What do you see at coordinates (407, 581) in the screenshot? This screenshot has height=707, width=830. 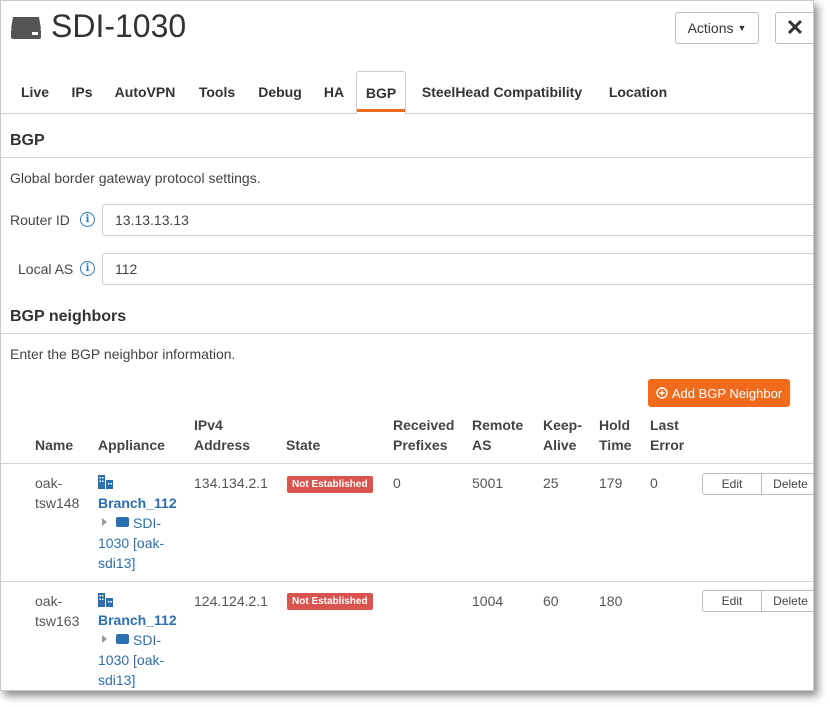 I see `row-divider` at bounding box center [407, 581].